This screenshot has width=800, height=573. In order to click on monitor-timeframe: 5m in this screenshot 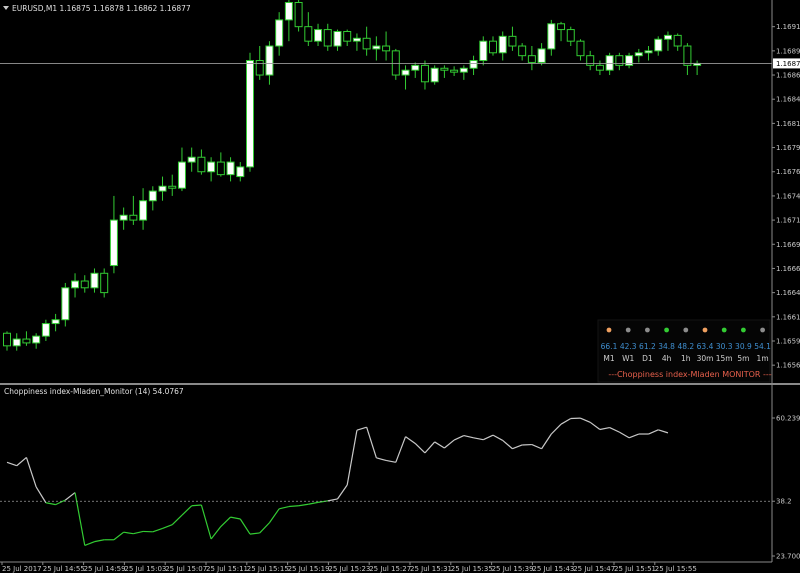, I will do `click(743, 358)`.